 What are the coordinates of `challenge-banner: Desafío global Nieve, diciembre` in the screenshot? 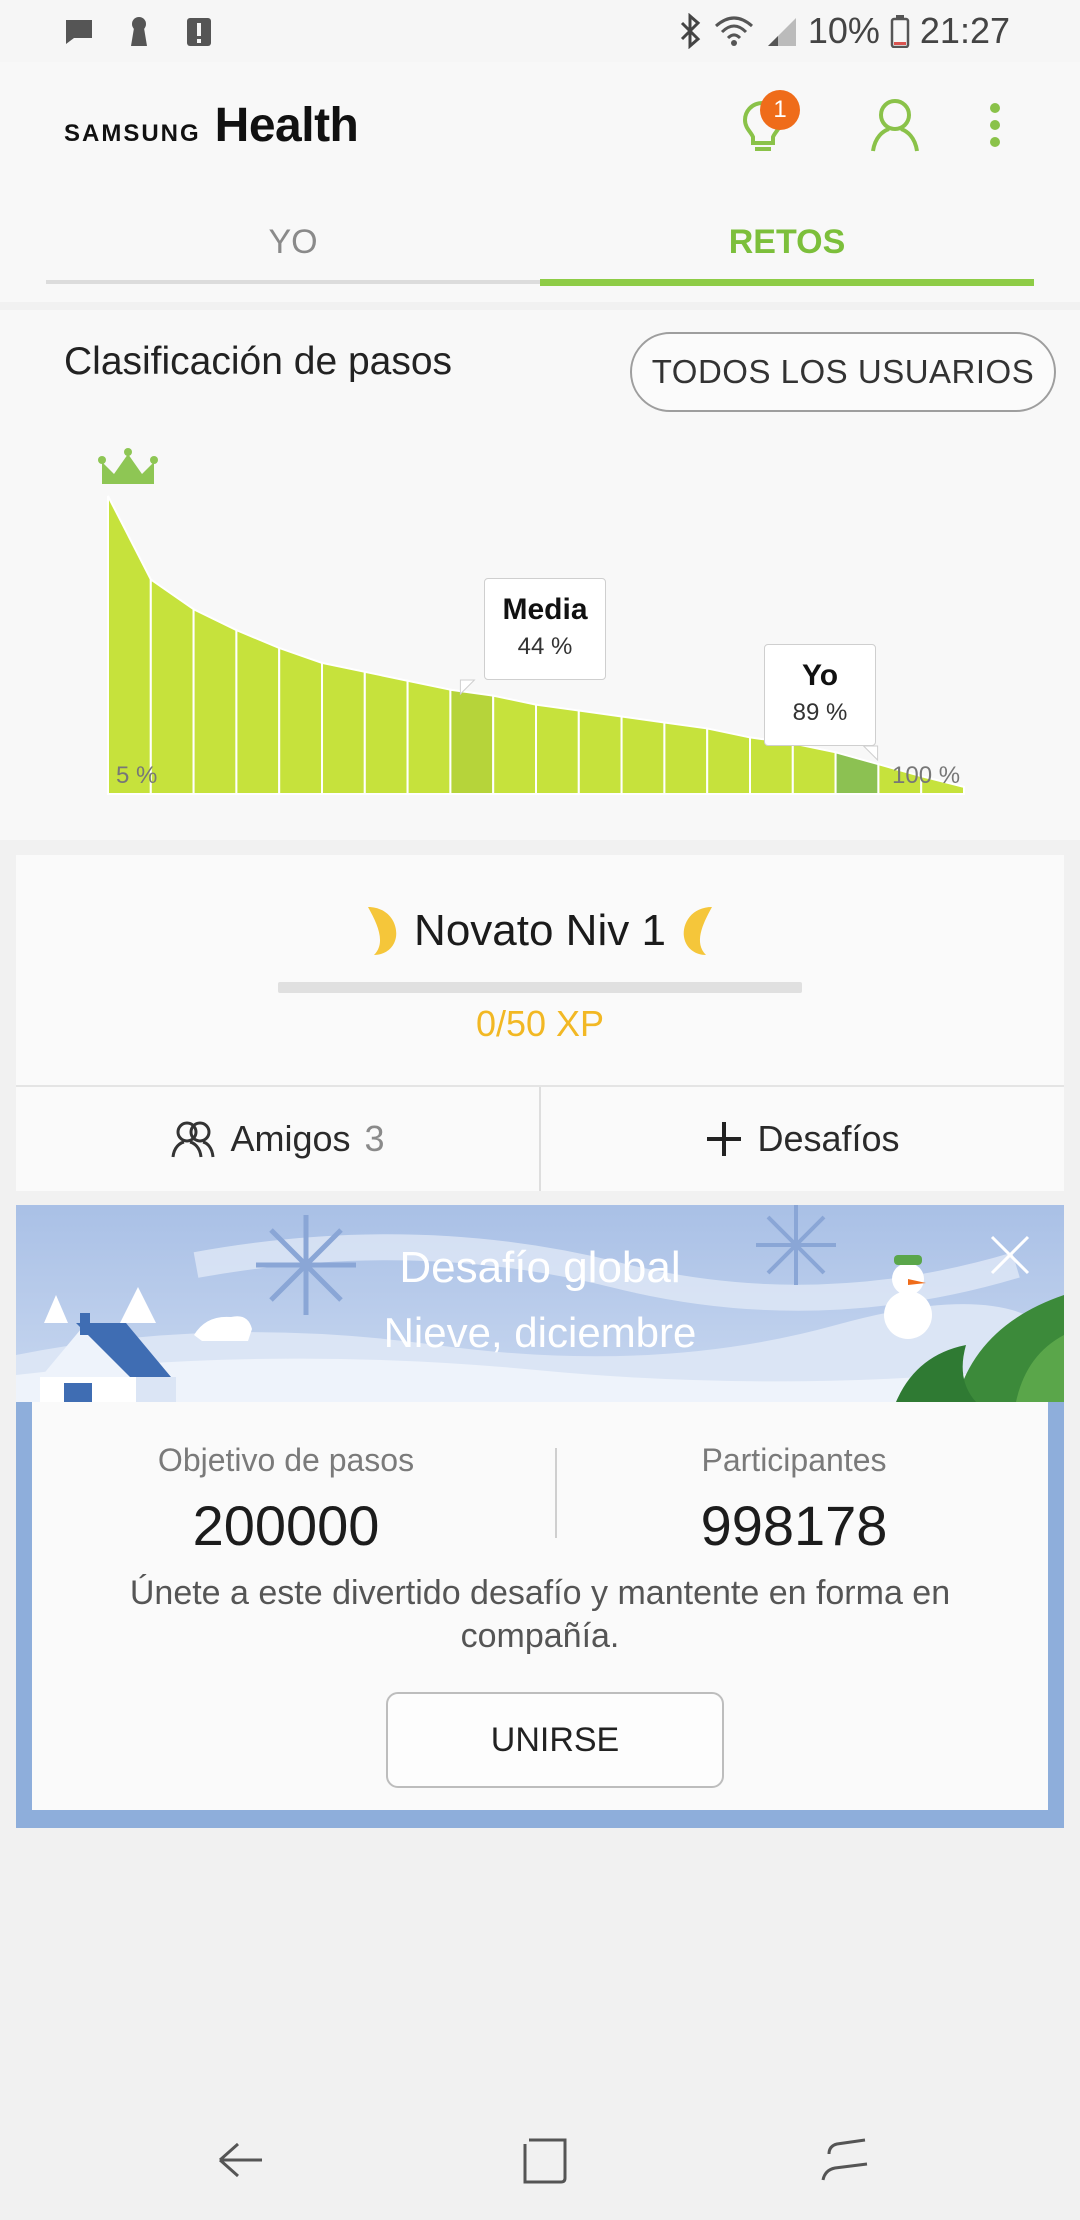 It's located at (540, 1303).